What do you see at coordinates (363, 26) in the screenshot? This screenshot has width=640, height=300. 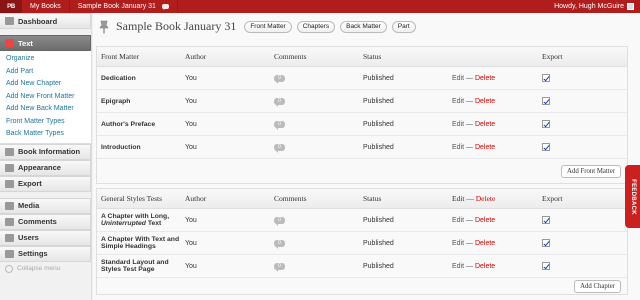 I see `back-matter-button: Back Matter` at bounding box center [363, 26].